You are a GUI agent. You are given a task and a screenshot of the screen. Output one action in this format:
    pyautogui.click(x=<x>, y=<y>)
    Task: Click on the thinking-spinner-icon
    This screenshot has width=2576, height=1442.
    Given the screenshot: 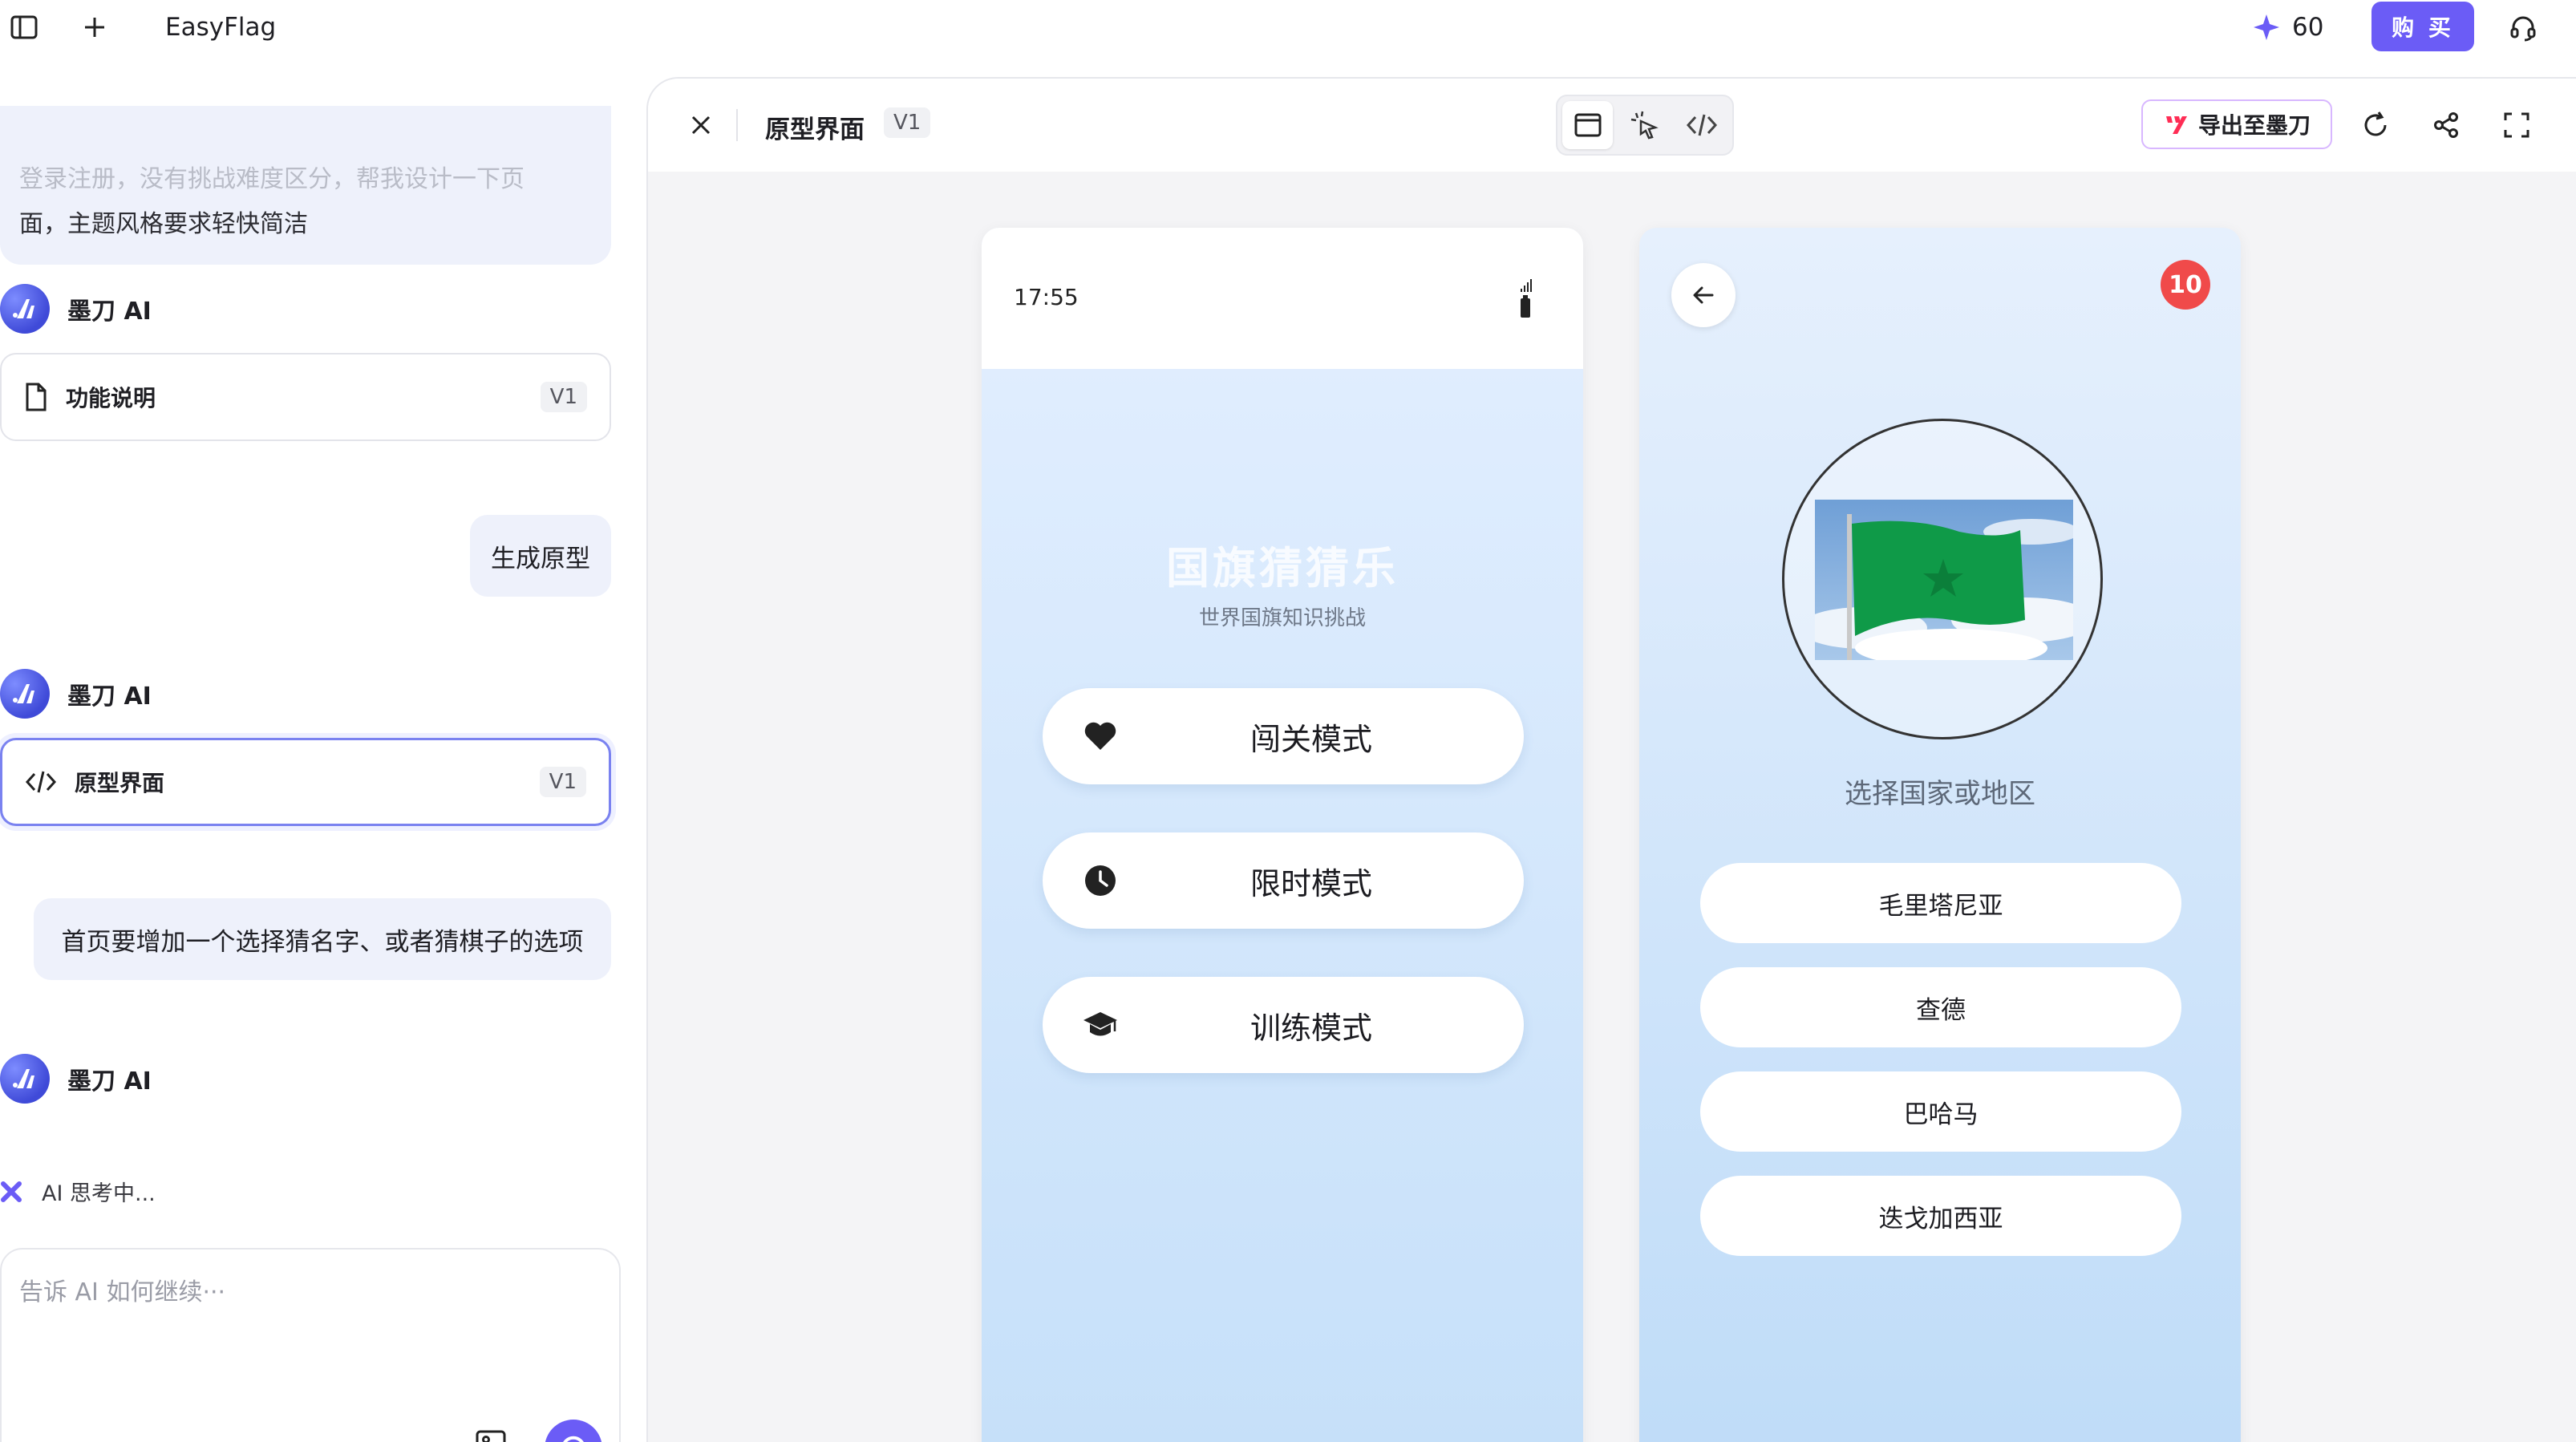 What is the action you would take?
    pyautogui.click(x=11, y=1191)
    